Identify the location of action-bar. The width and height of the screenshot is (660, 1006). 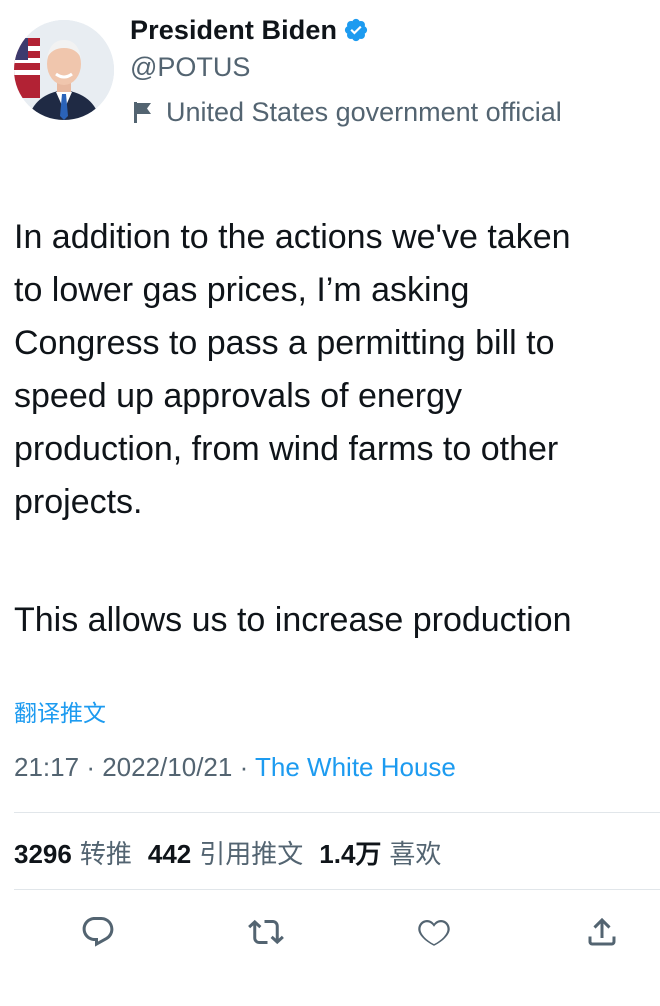
(330, 934).